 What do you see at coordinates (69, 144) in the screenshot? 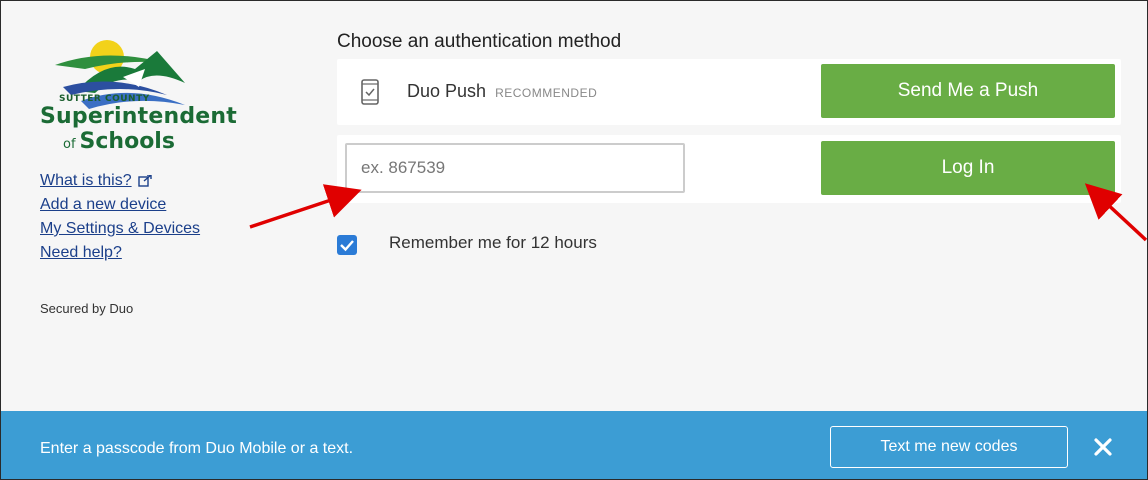
I see `logo-of: of` at bounding box center [69, 144].